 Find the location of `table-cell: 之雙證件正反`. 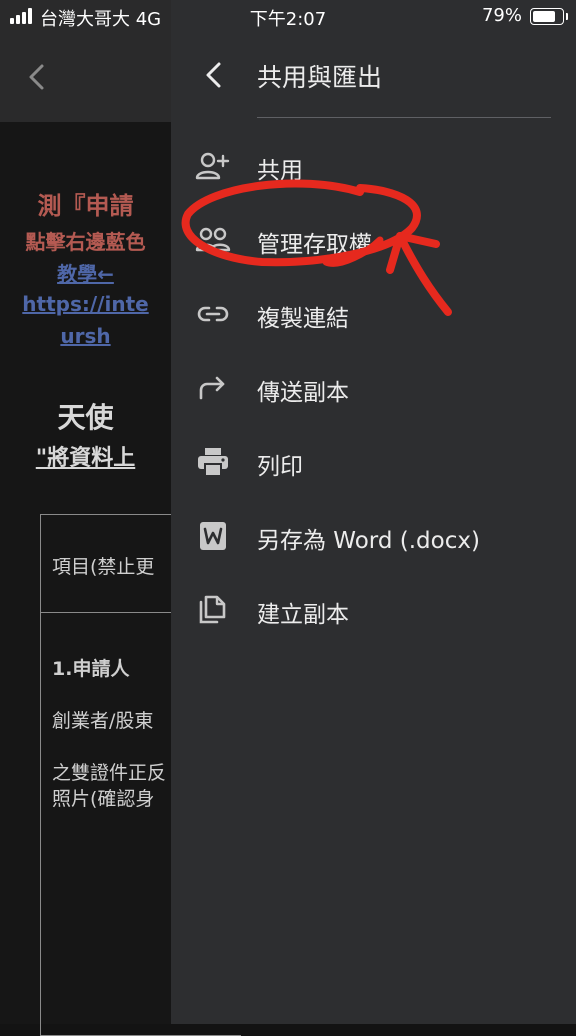

table-cell: 之雙證件正反 is located at coordinates (109, 773).